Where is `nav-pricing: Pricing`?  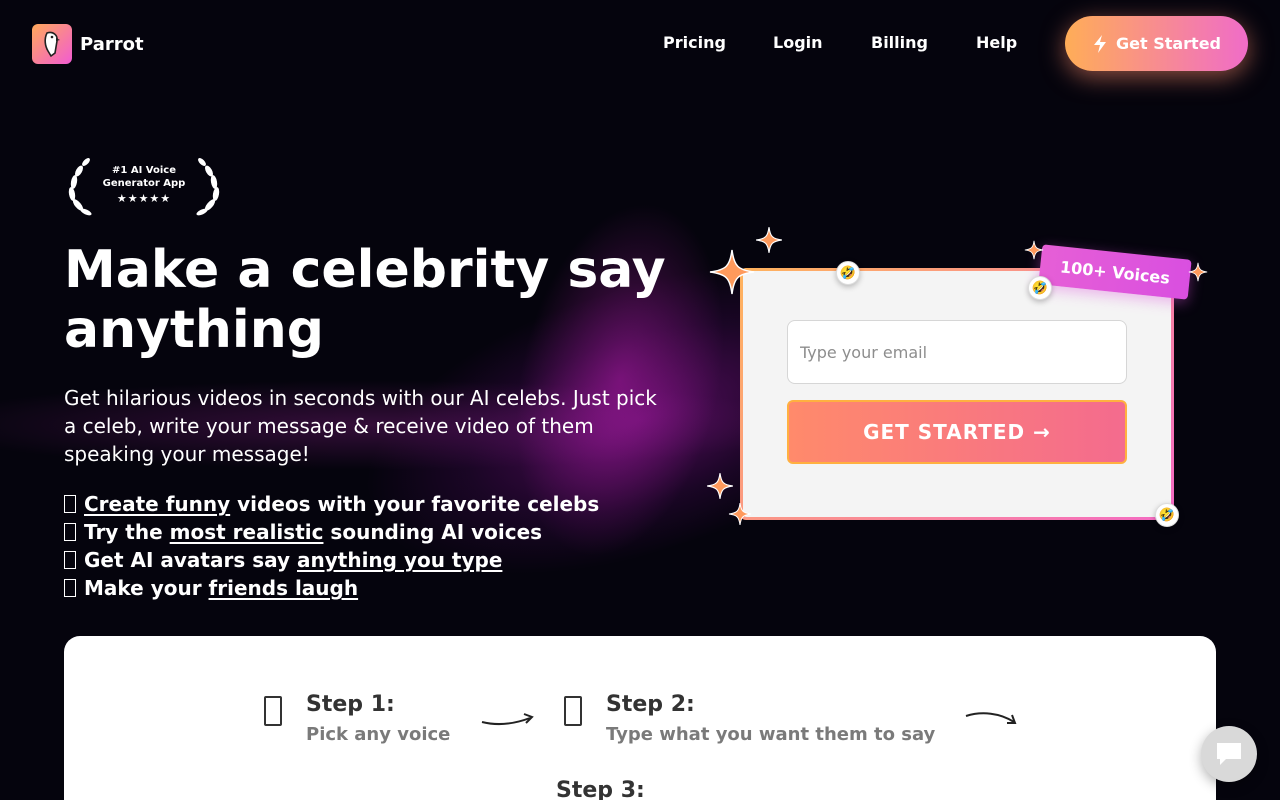
nav-pricing: Pricing is located at coordinates (694, 42).